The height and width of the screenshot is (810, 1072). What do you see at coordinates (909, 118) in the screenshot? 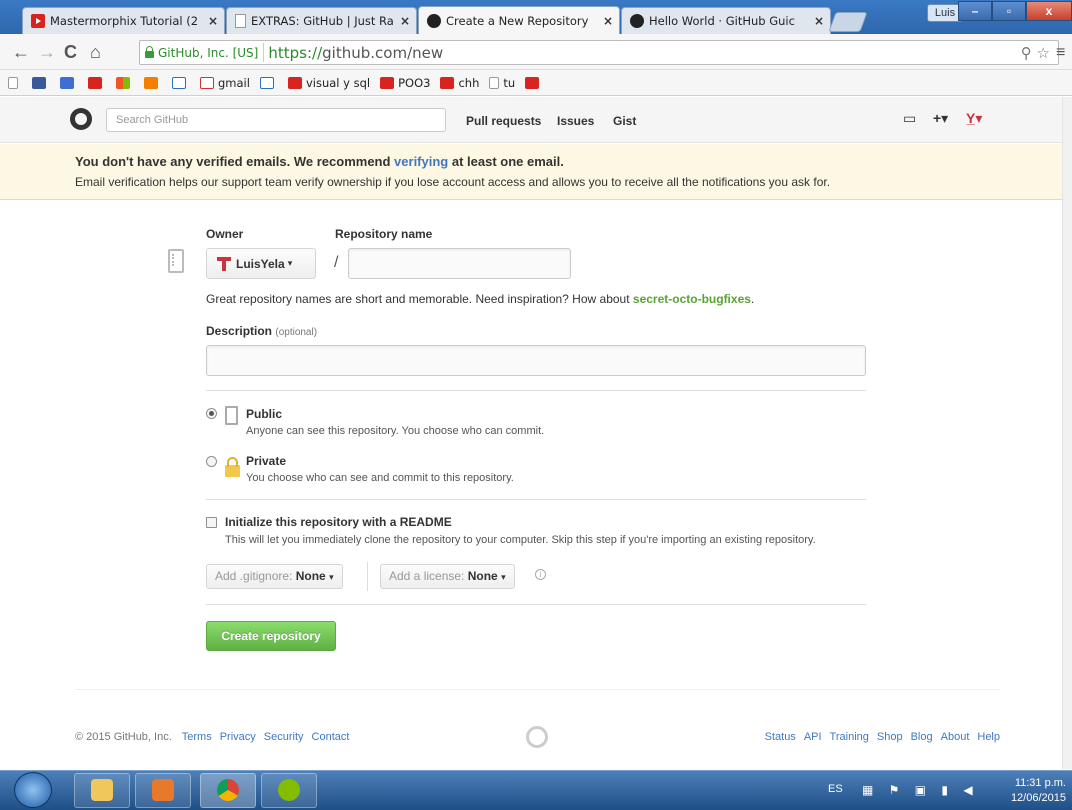
I see `notifications-icon: ▭` at bounding box center [909, 118].